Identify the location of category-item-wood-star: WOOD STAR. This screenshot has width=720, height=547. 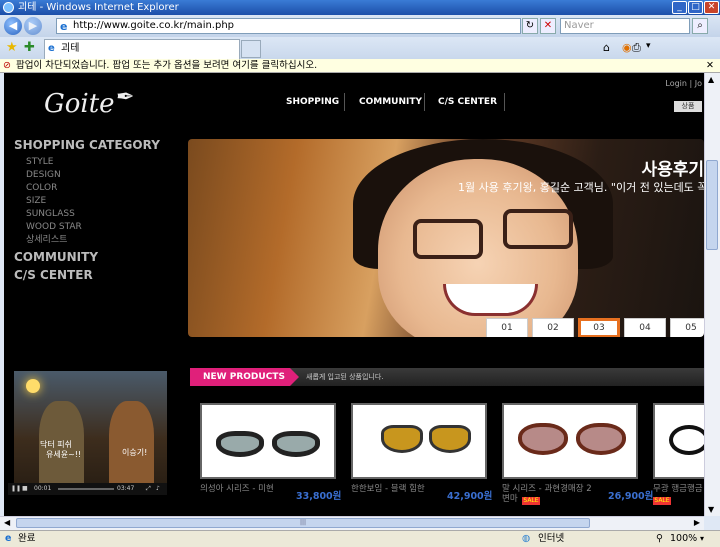
(87, 227).